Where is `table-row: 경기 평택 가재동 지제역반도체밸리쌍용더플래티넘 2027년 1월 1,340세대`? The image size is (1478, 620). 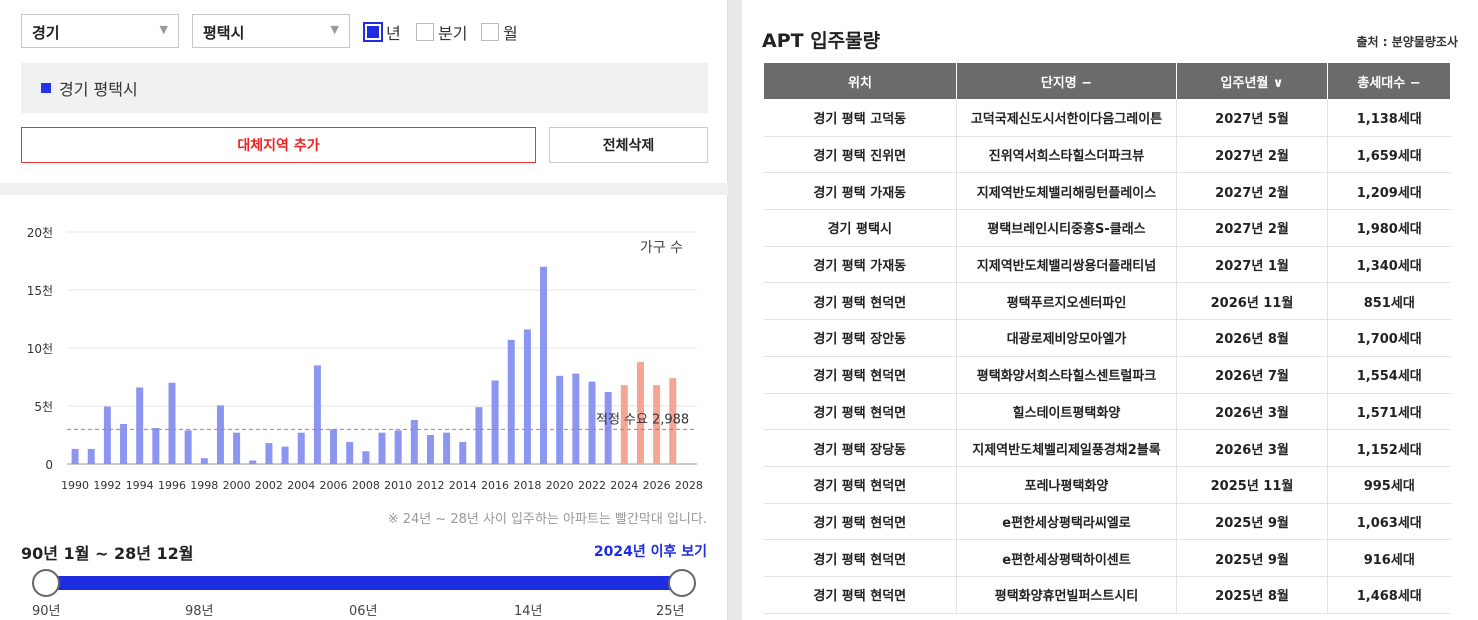 table-row: 경기 평택 가재동 지제역반도체밸리쌍용더플래티넘 2027년 1월 1,340세대 is located at coordinates (1107, 265).